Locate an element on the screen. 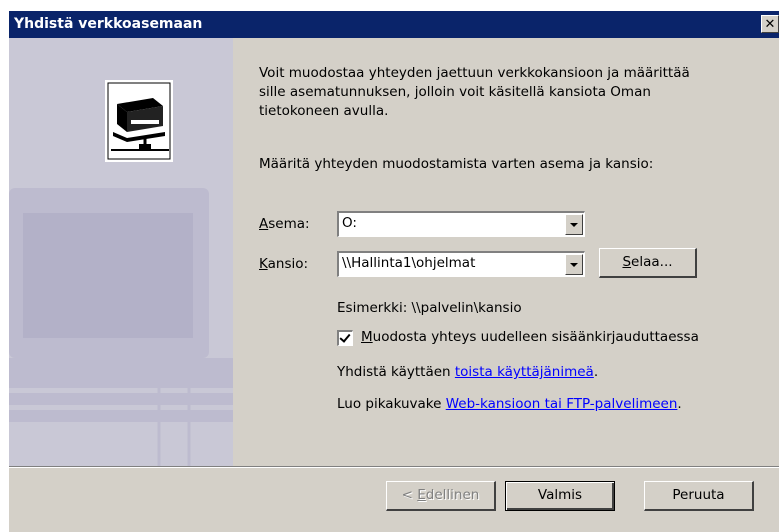 The width and height of the screenshot is (779, 532). close-button: ✕ is located at coordinates (770, 24).